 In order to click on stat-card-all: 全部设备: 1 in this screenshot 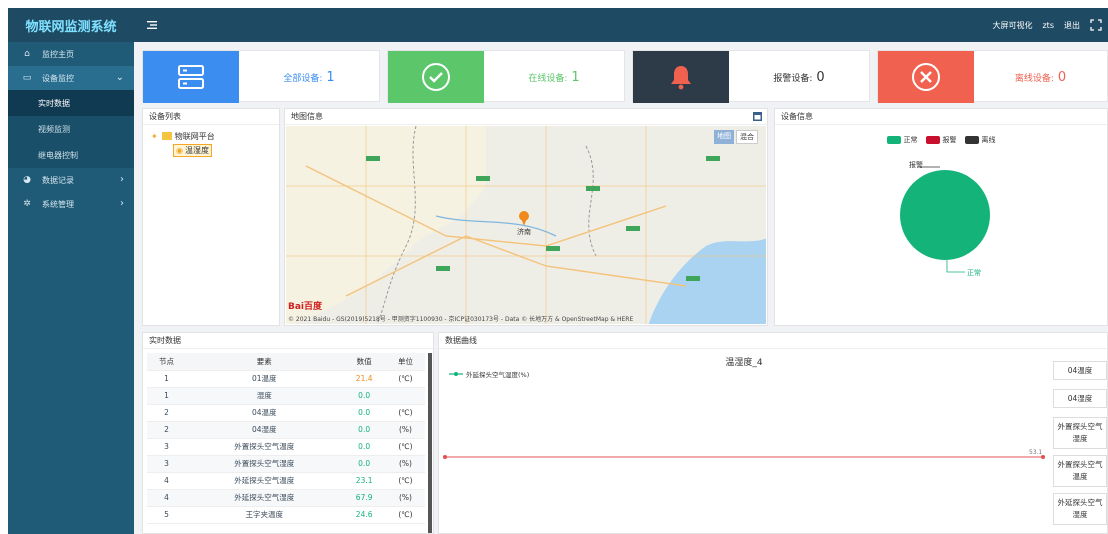, I will do `click(261, 76)`.